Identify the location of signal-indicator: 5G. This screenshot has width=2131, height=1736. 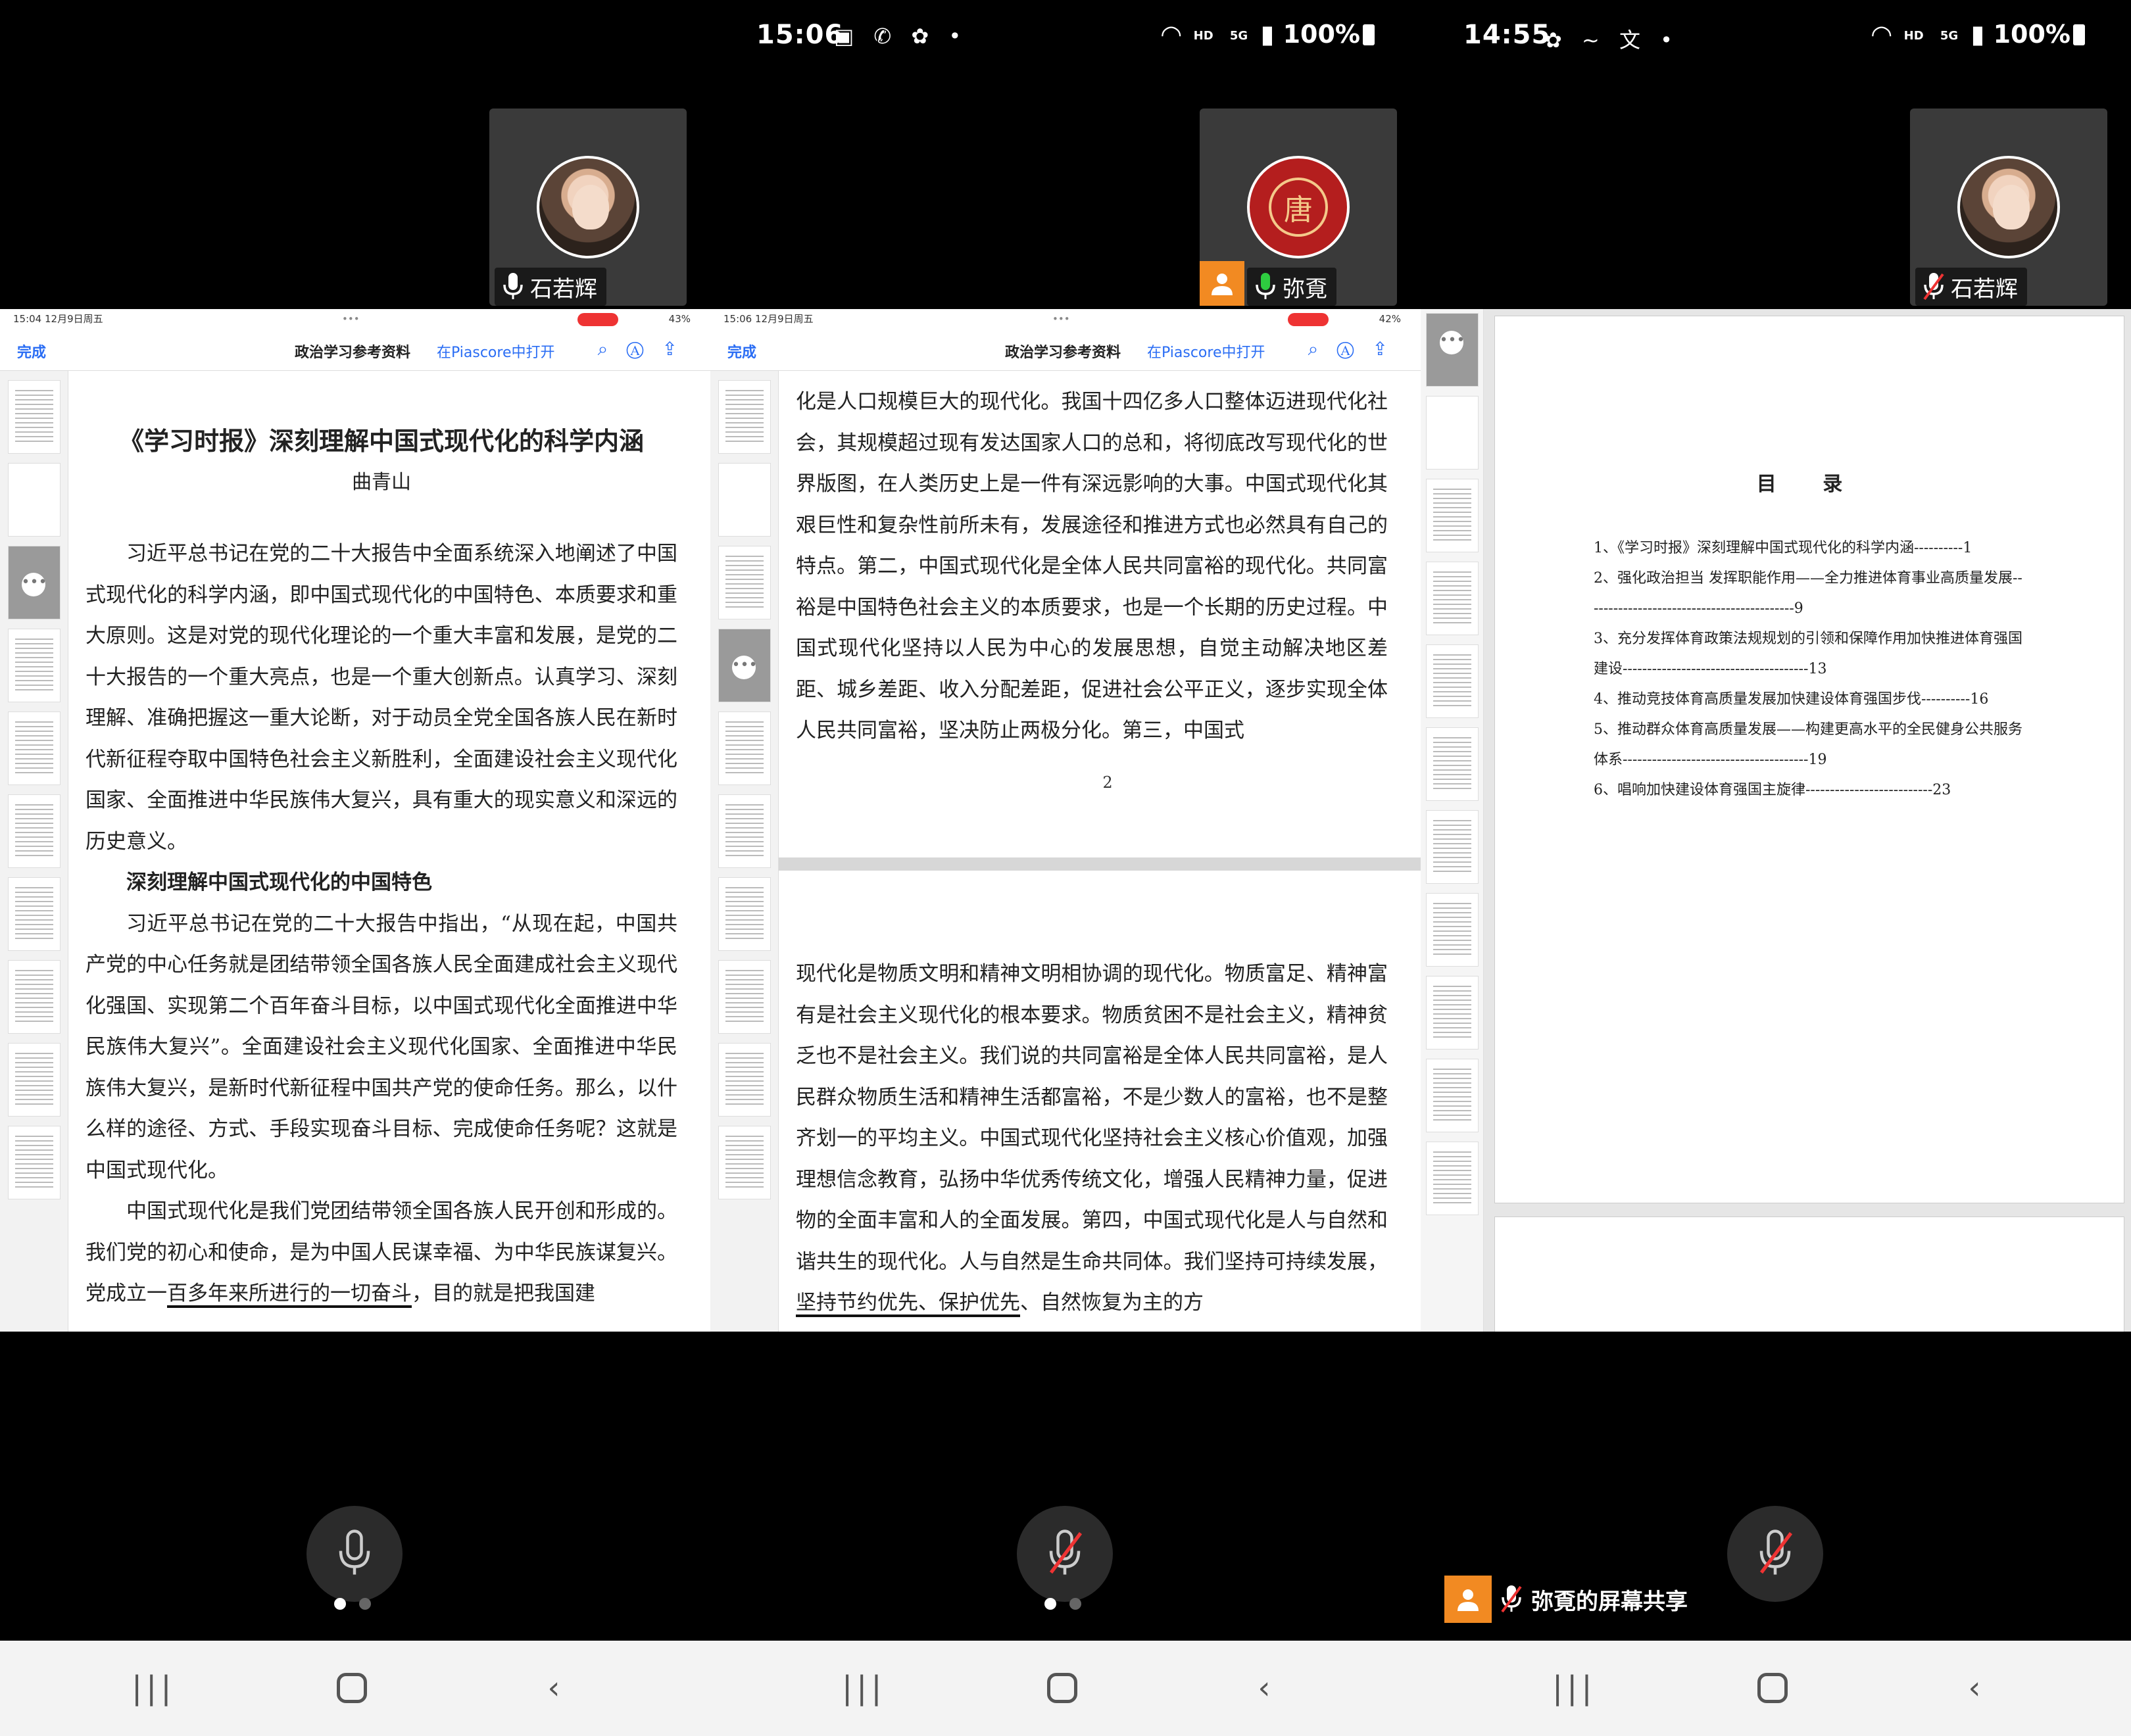
(1949, 36).